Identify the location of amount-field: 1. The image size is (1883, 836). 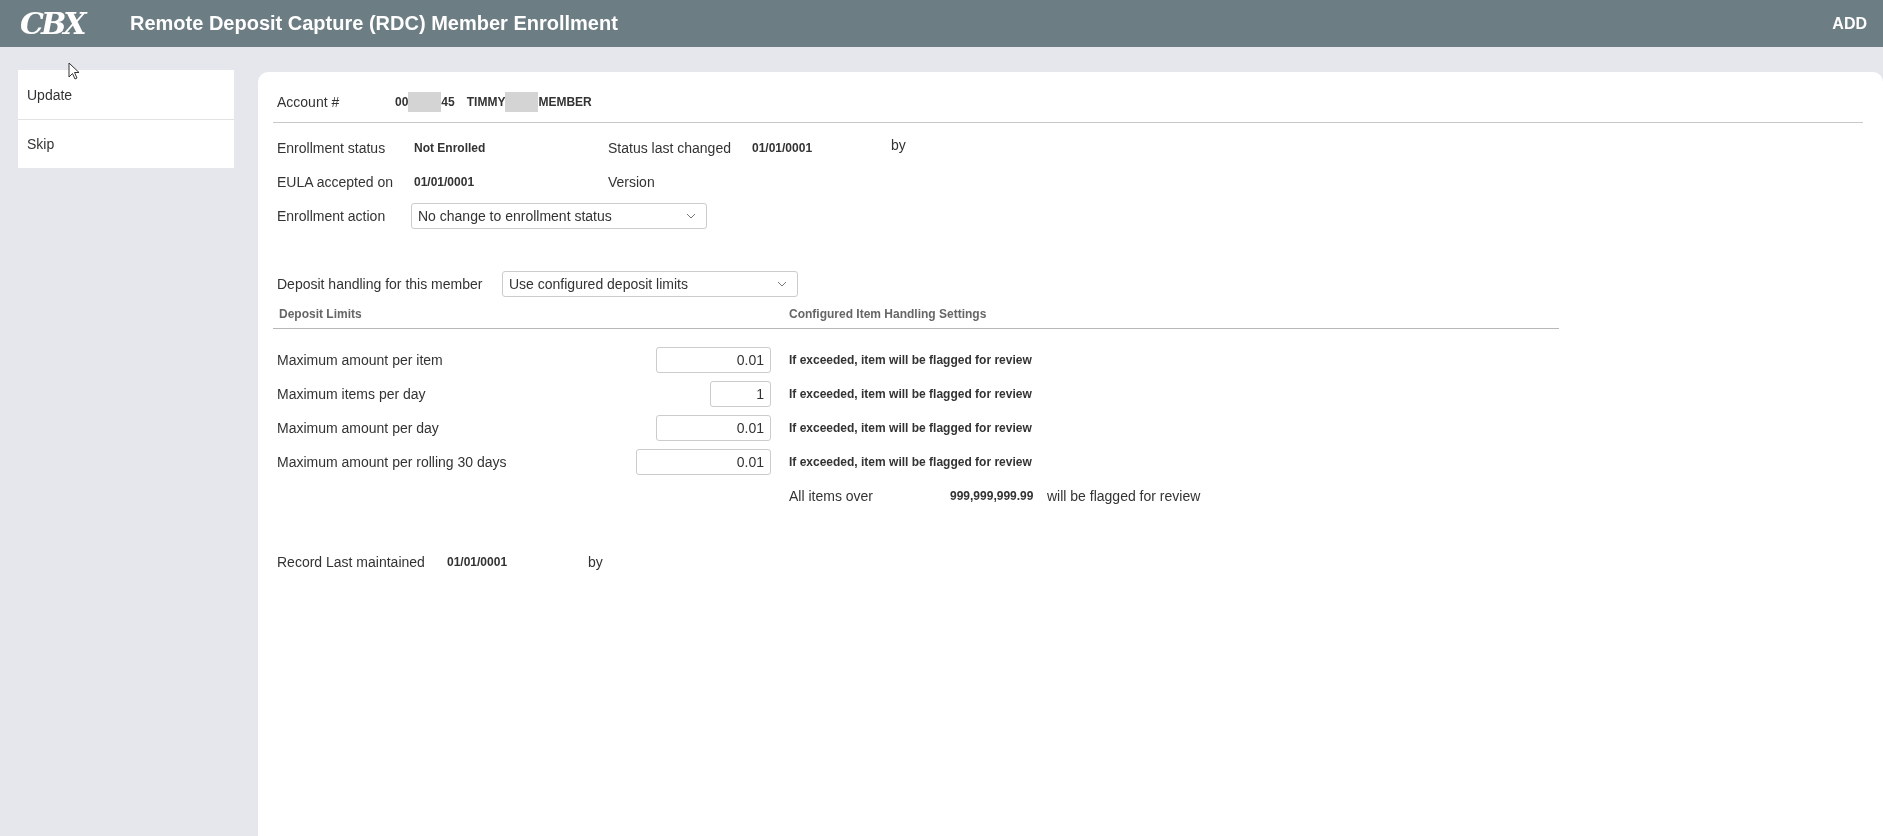
(740, 394).